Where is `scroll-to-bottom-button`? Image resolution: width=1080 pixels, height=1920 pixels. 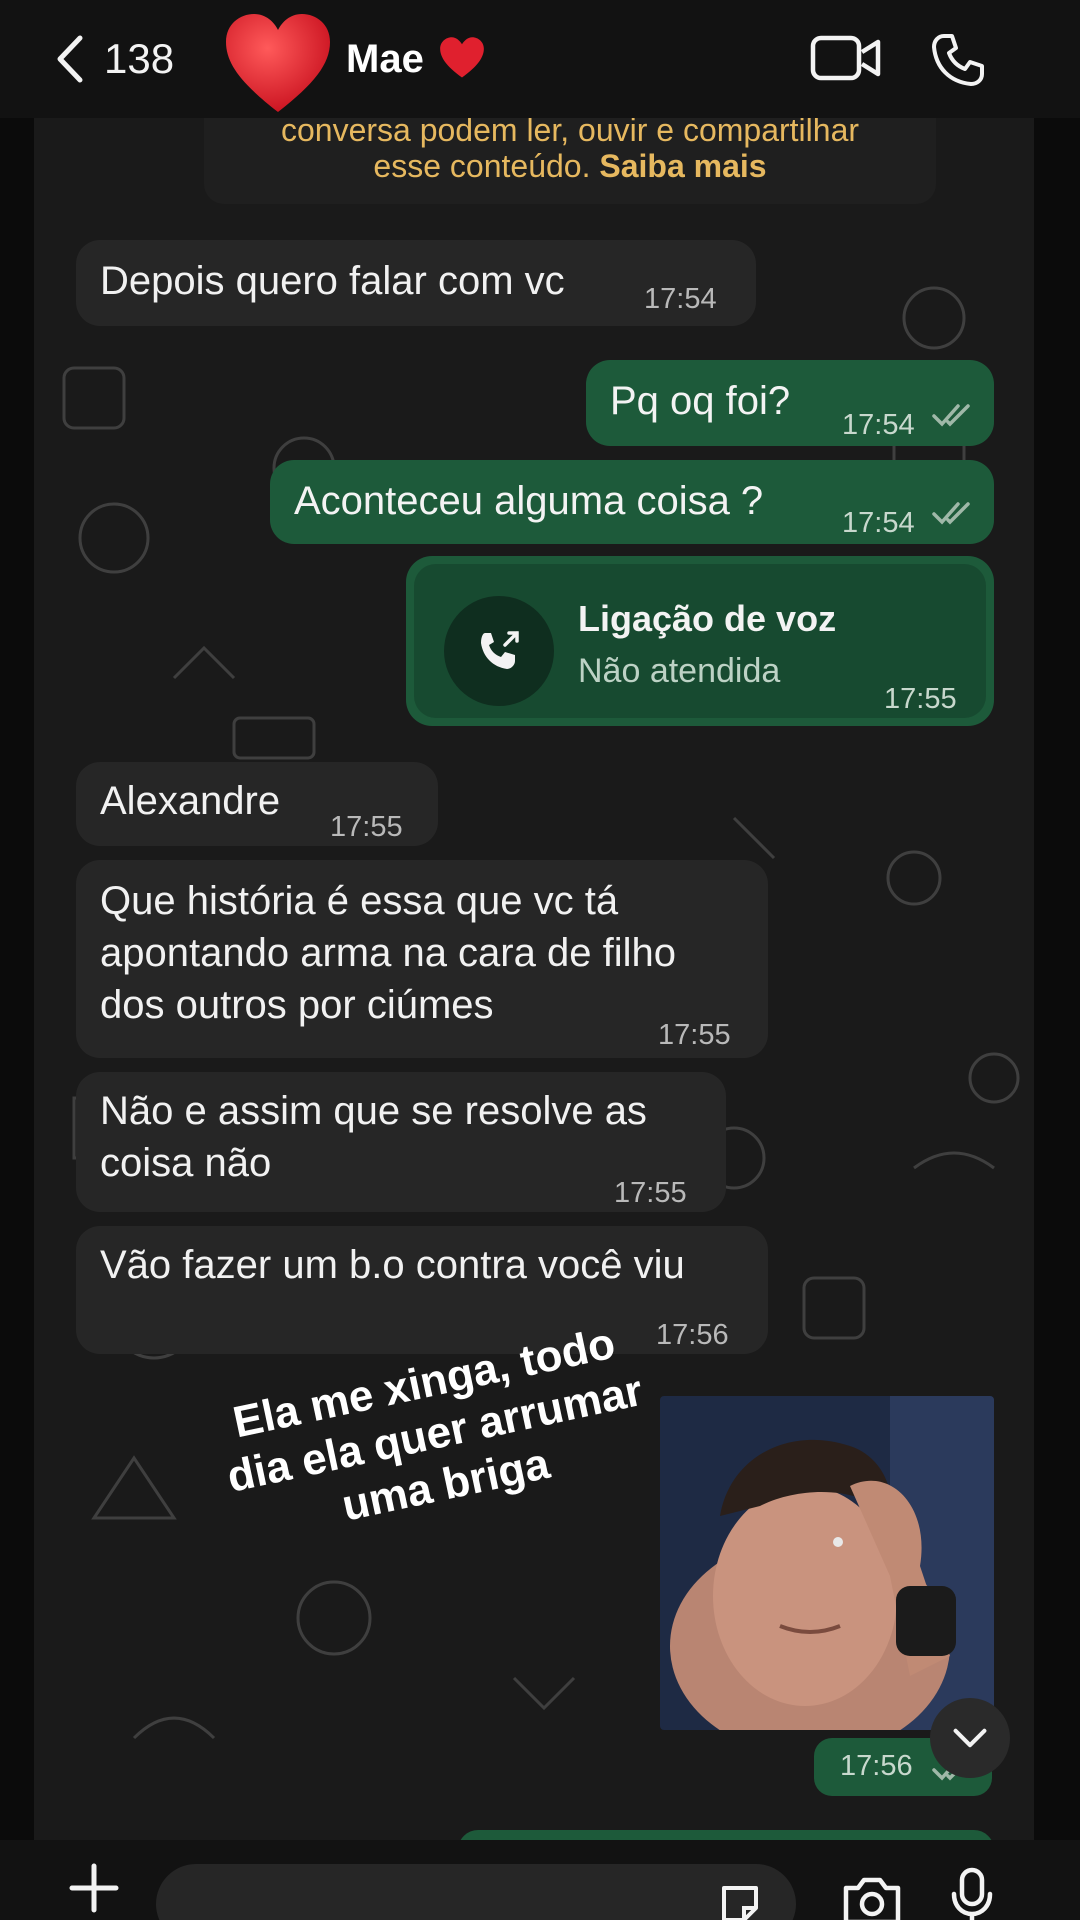 scroll-to-bottom-button is located at coordinates (970, 1738).